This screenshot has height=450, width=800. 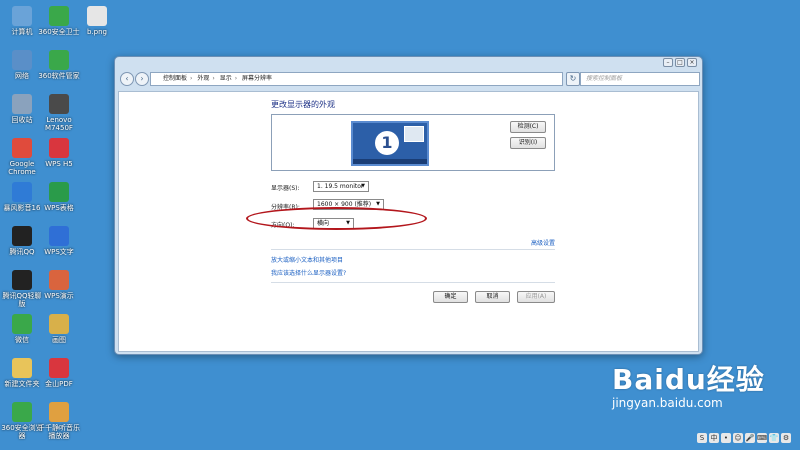 What do you see at coordinates (59, 324) in the screenshot?
I see `paint-icon` at bounding box center [59, 324].